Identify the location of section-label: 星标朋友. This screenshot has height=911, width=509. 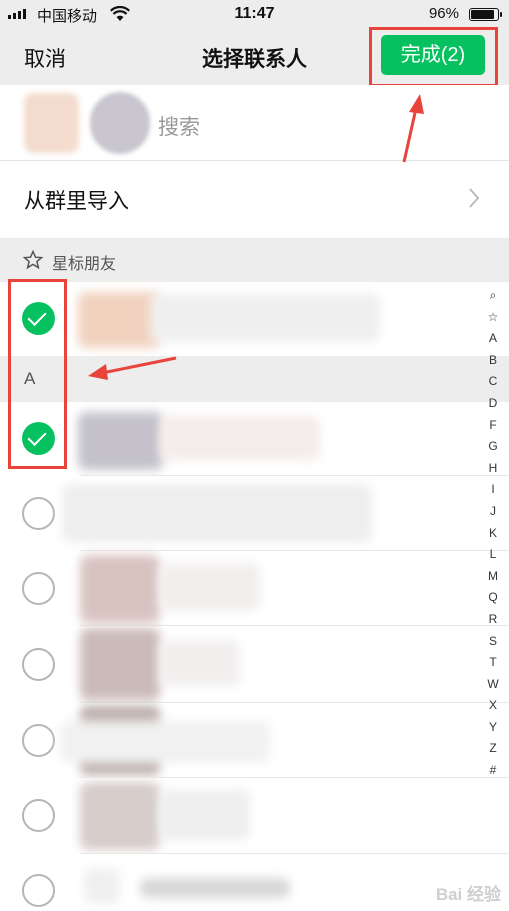
(84, 264).